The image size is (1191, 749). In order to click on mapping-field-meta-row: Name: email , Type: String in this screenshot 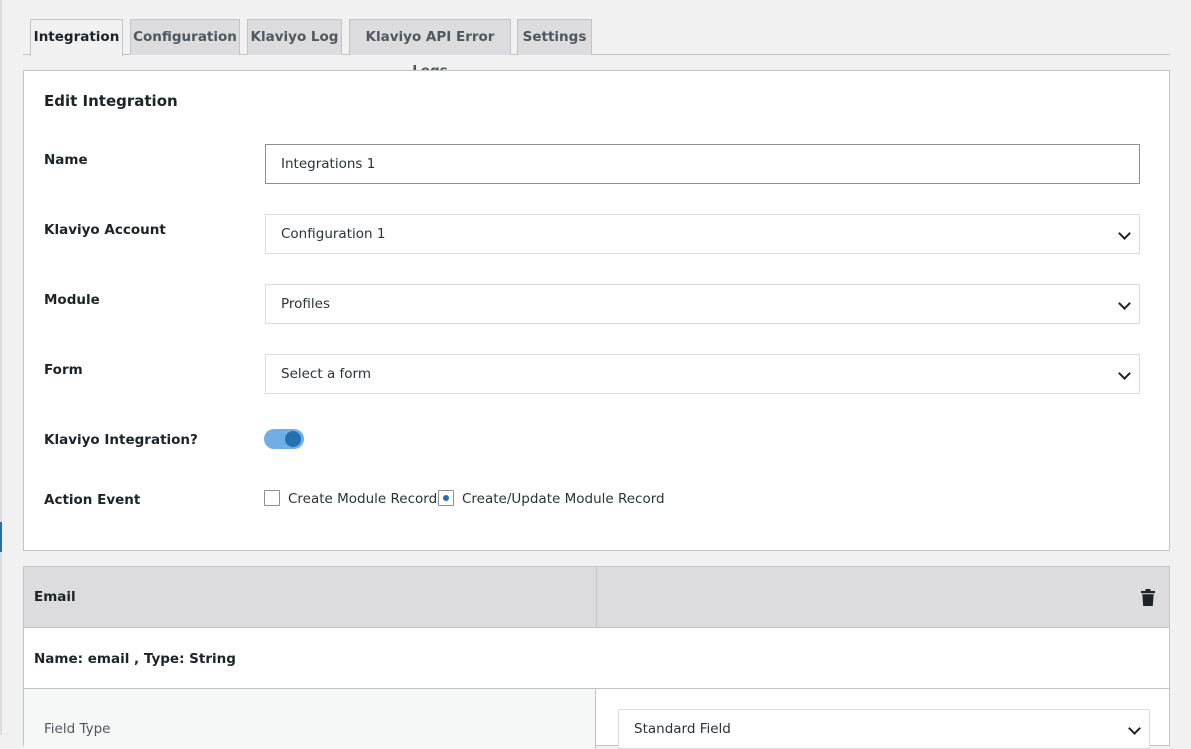, I will do `click(596, 658)`.